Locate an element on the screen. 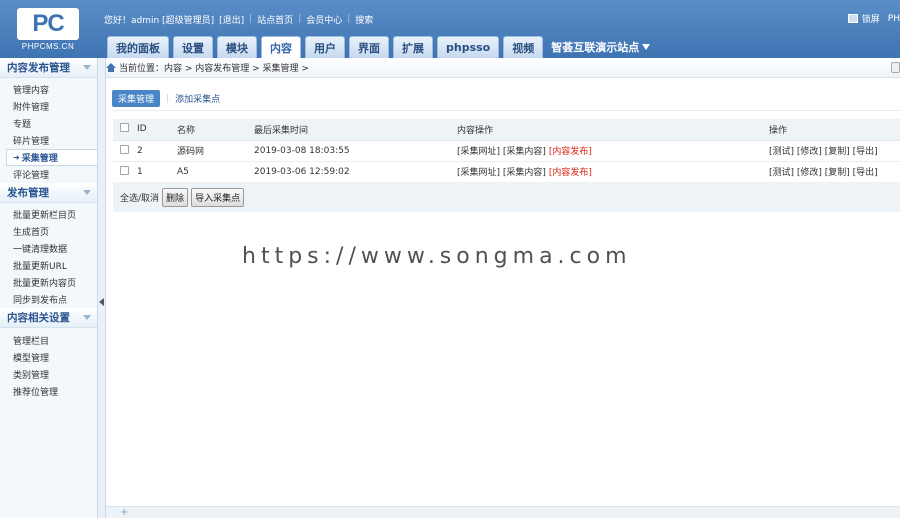 The width and height of the screenshot is (900, 518). sidebar-item-update-category: 批量更新栏目页 is located at coordinates (48, 214).